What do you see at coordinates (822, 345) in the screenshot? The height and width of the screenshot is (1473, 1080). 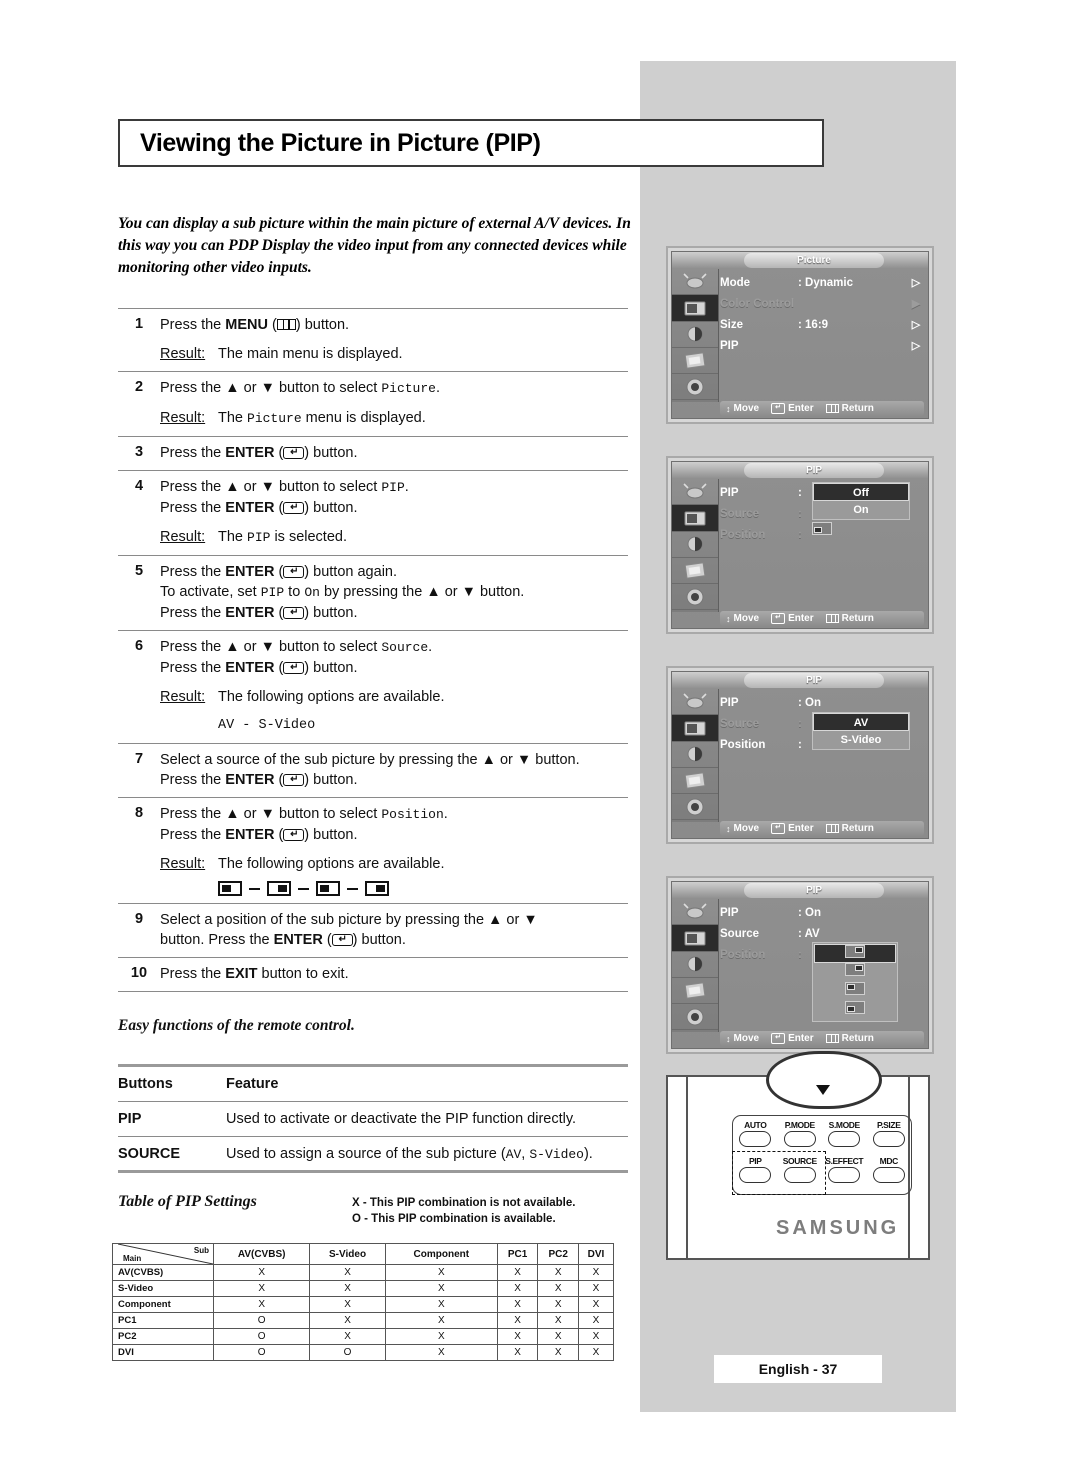 I see `osd-row: PIP ▷` at bounding box center [822, 345].